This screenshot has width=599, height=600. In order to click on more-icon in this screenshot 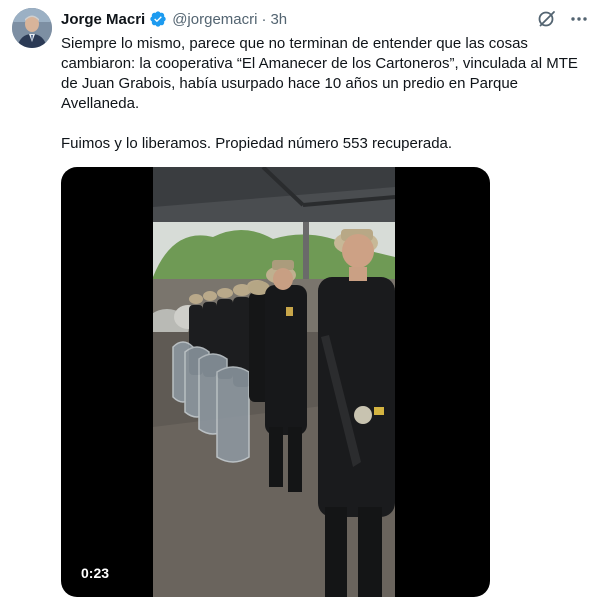, I will do `click(579, 19)`.